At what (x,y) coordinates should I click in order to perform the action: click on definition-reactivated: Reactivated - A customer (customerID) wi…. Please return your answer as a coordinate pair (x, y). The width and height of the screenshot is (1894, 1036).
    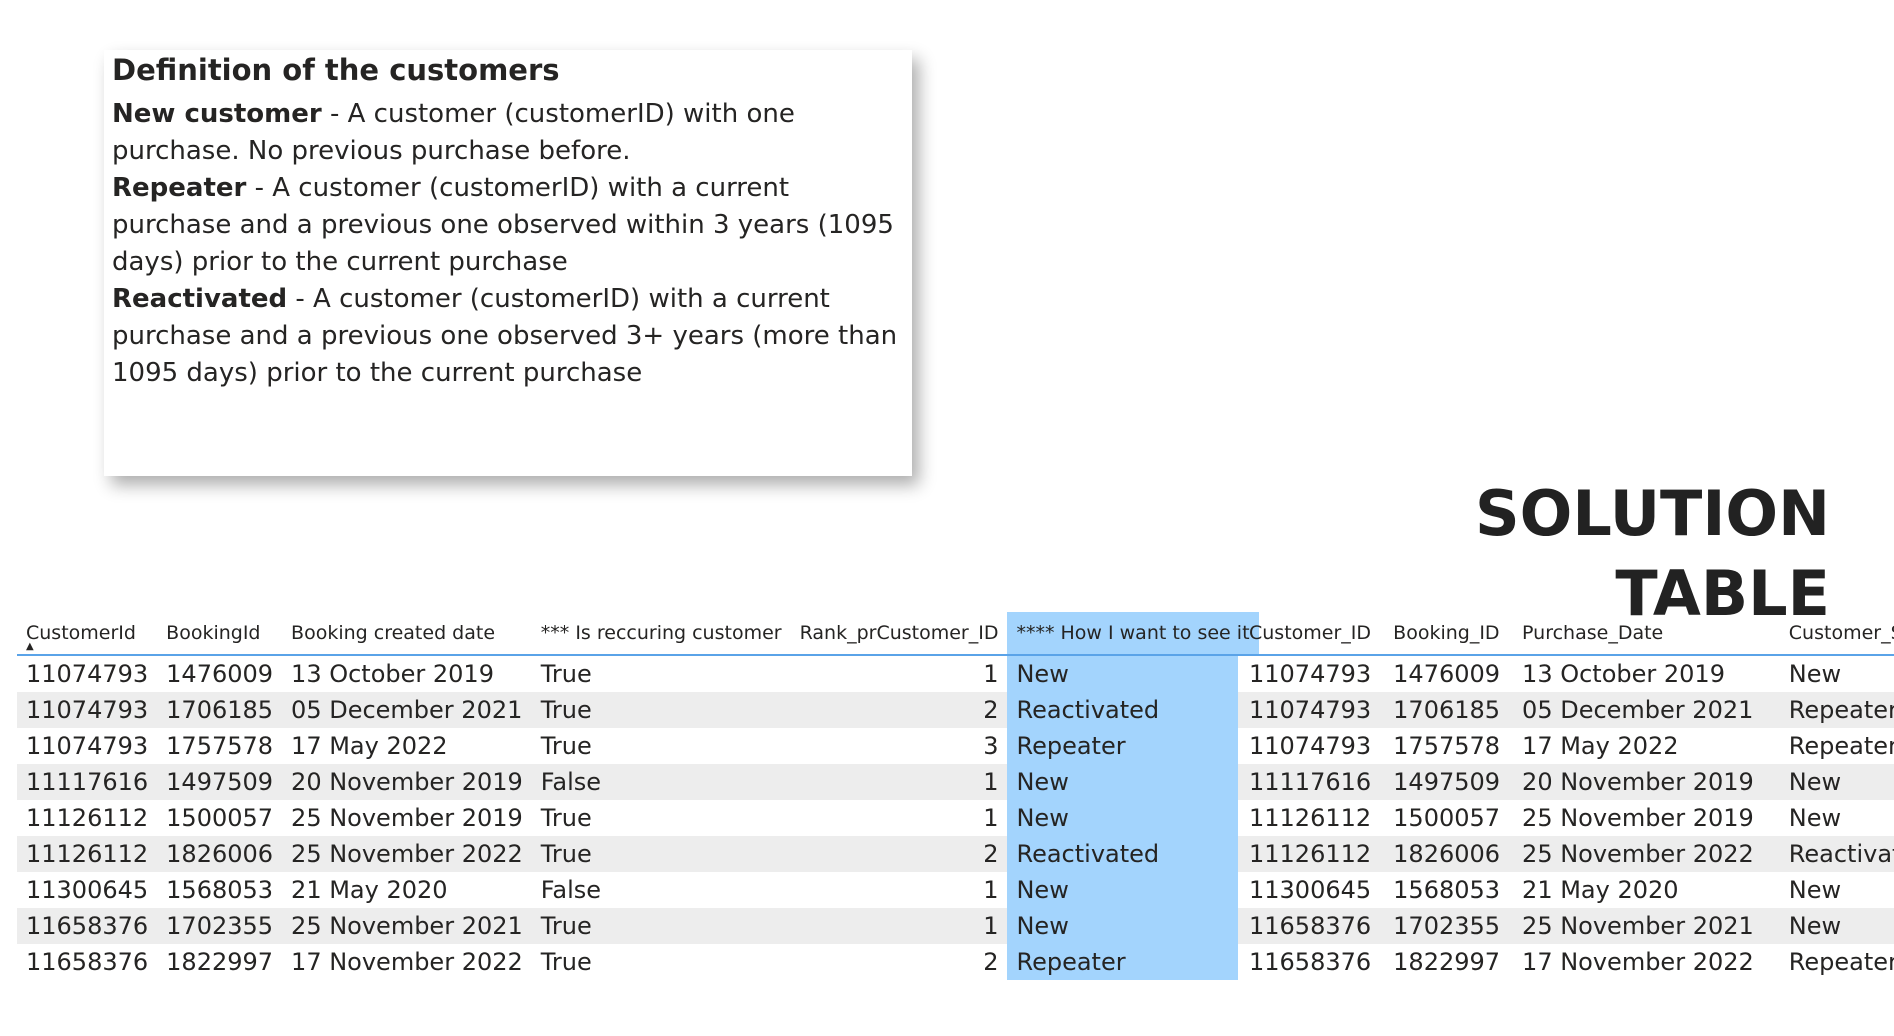
    Looking at the image, I should click on (508, 336).